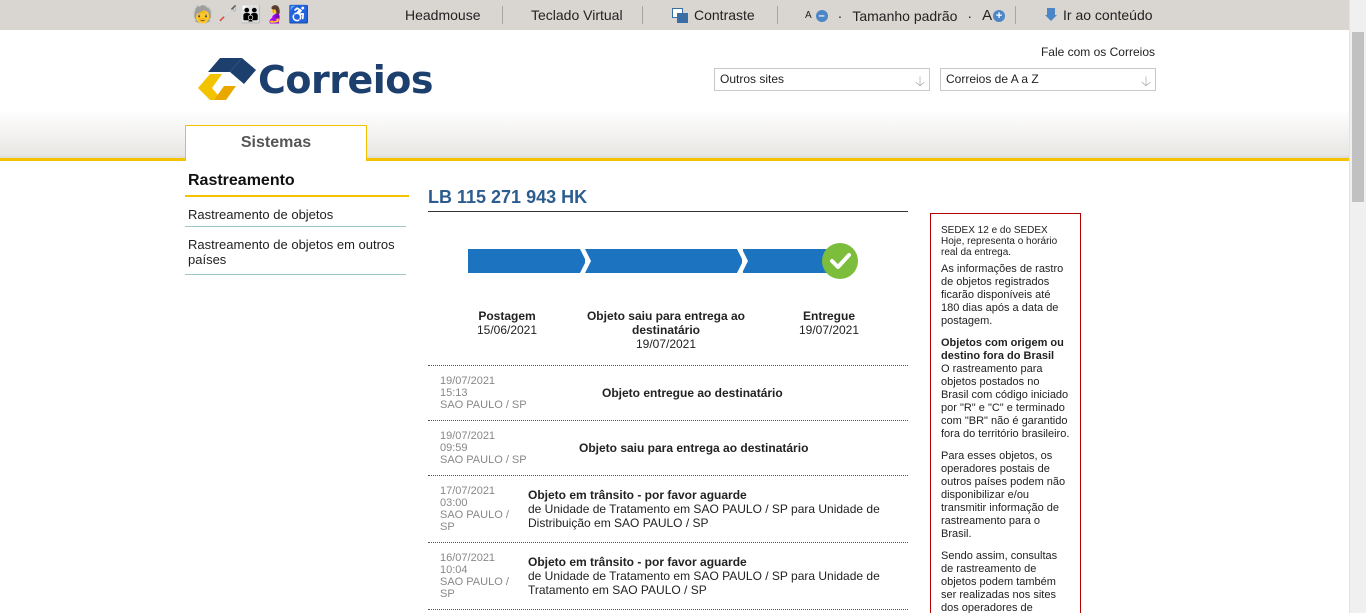 Image resolution: width=1366 pixels, height=613 pixels. What do you see at coordinates (694, 448) in the screenshot?
I see `event-title: Objeto saiu para entrega ao destinatário` at bounding box center [694, 448].